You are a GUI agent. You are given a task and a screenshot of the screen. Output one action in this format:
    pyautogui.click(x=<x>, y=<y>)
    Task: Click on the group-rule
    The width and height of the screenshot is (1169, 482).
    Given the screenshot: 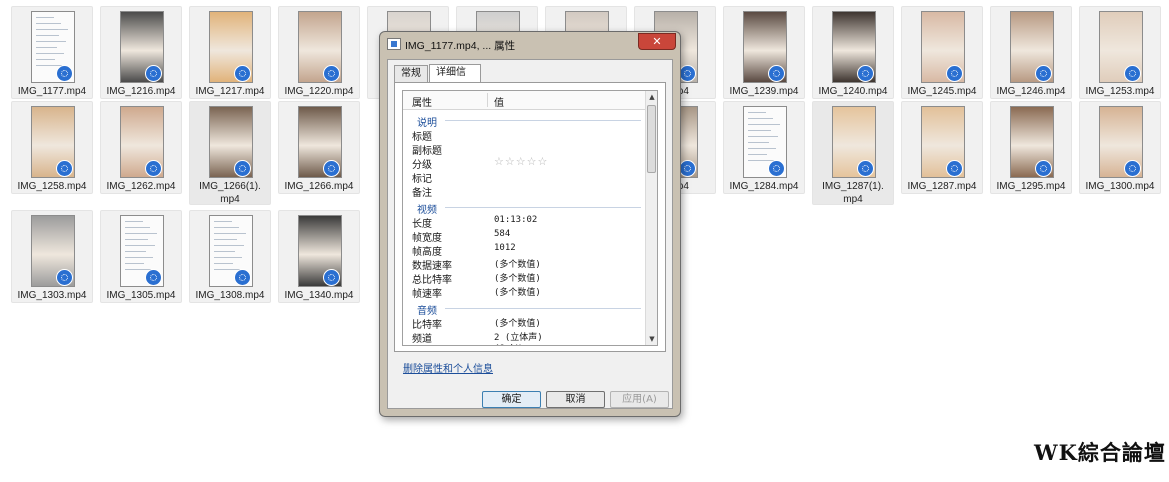 What is the action you would take?
    pyautogui.click(x=543, y=308)
    